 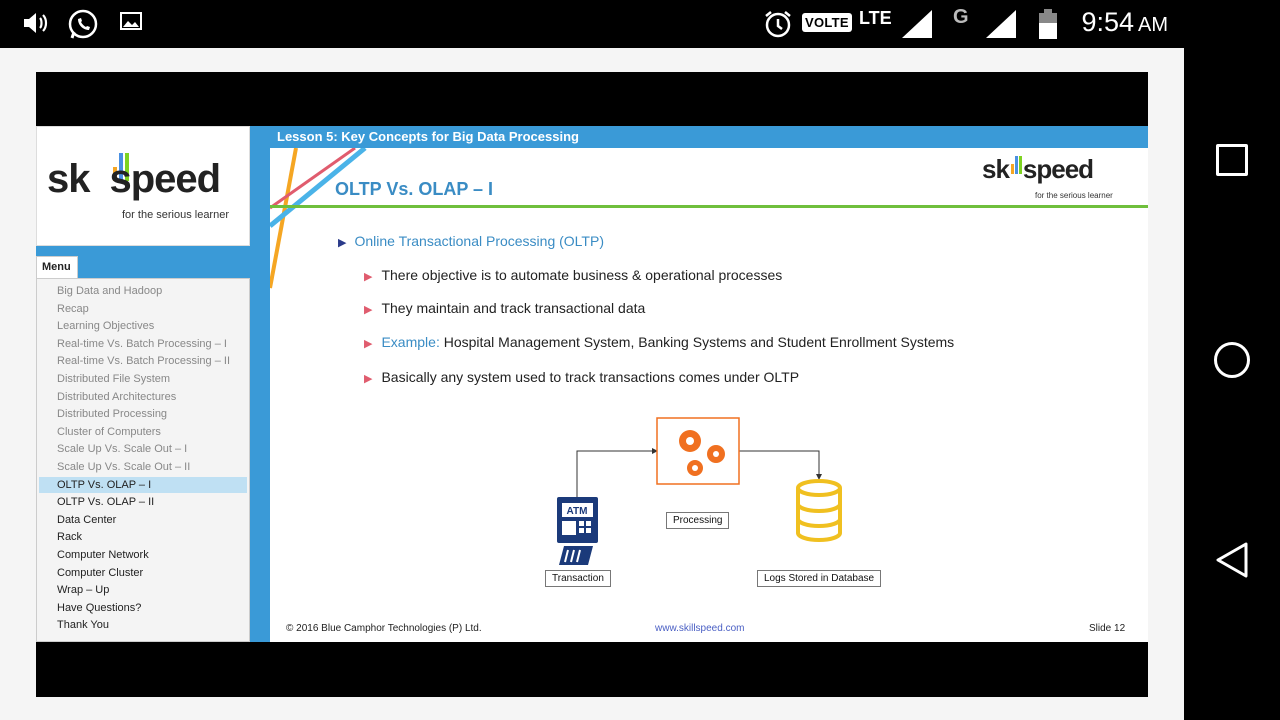 I want to click on menu-item: Computer Network, so click(x=143, y=555).